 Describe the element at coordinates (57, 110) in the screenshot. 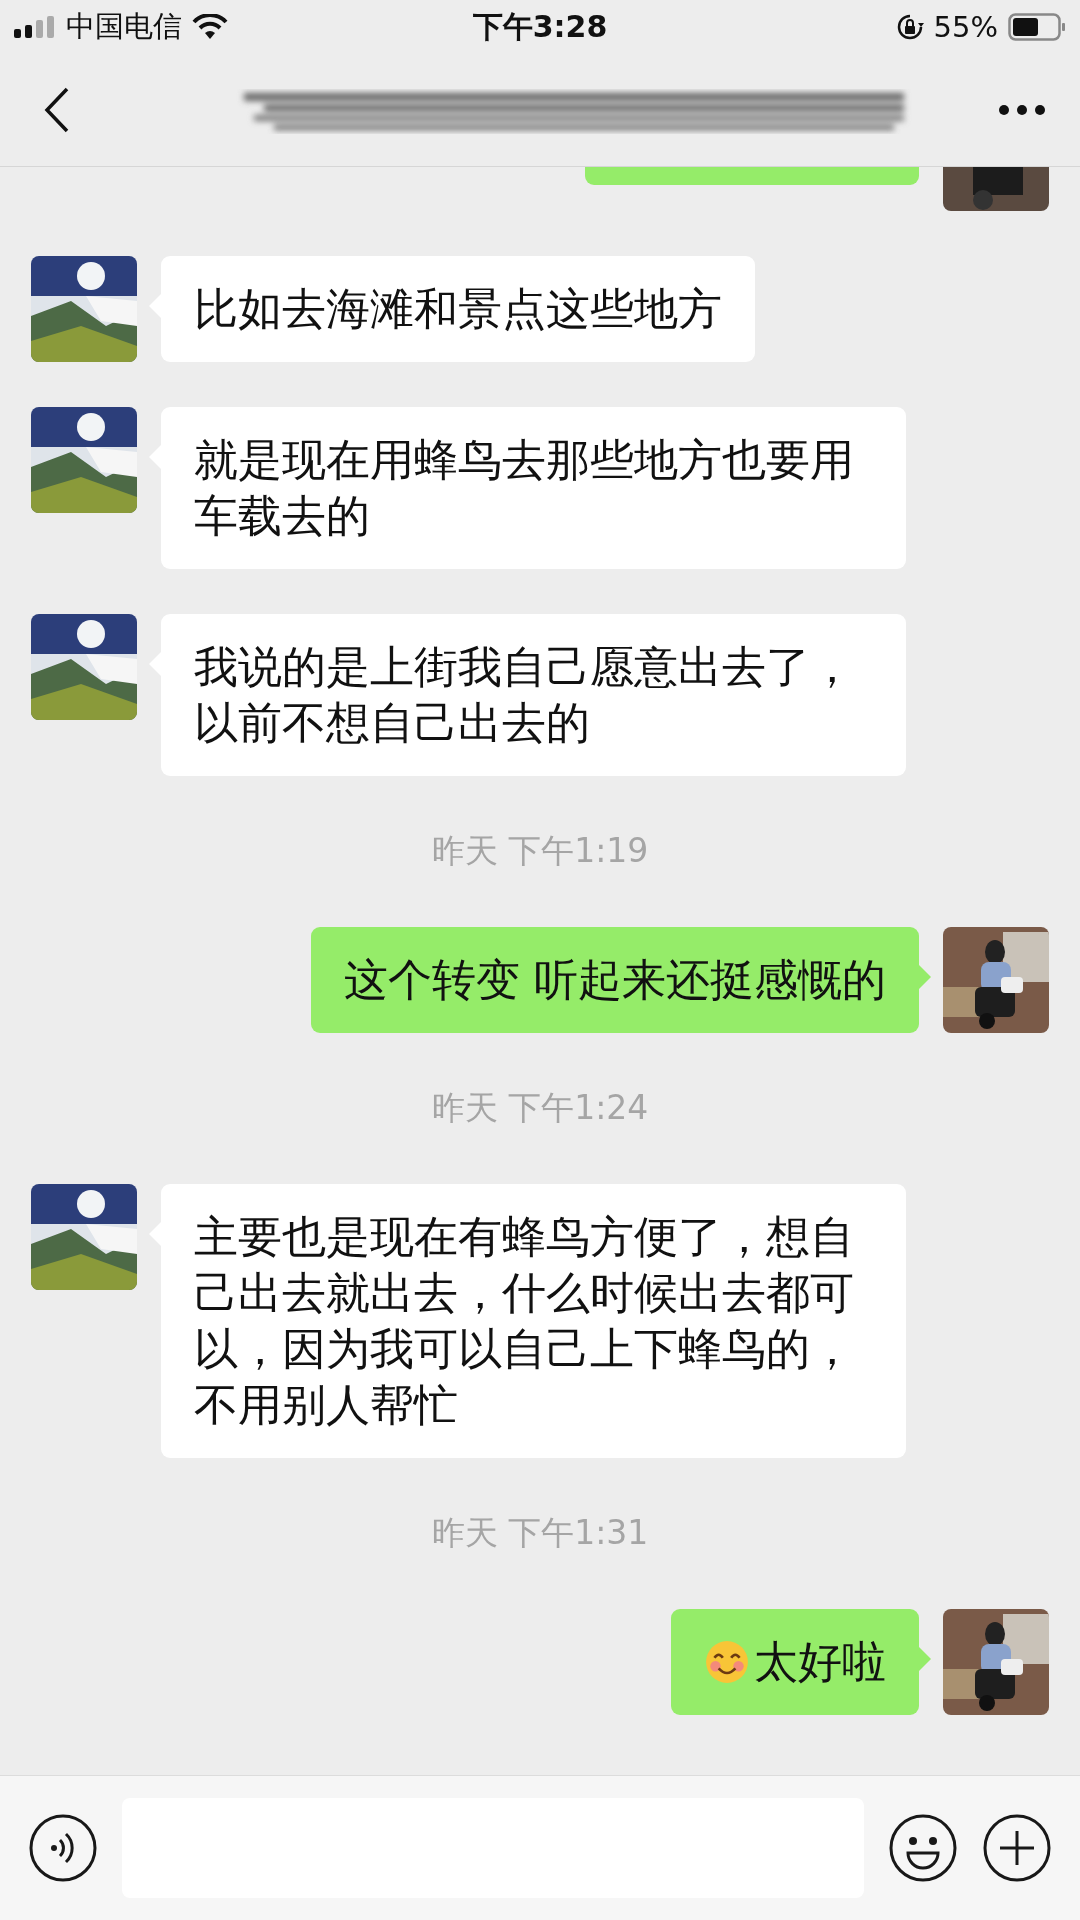

I see `back-icon` at that location.